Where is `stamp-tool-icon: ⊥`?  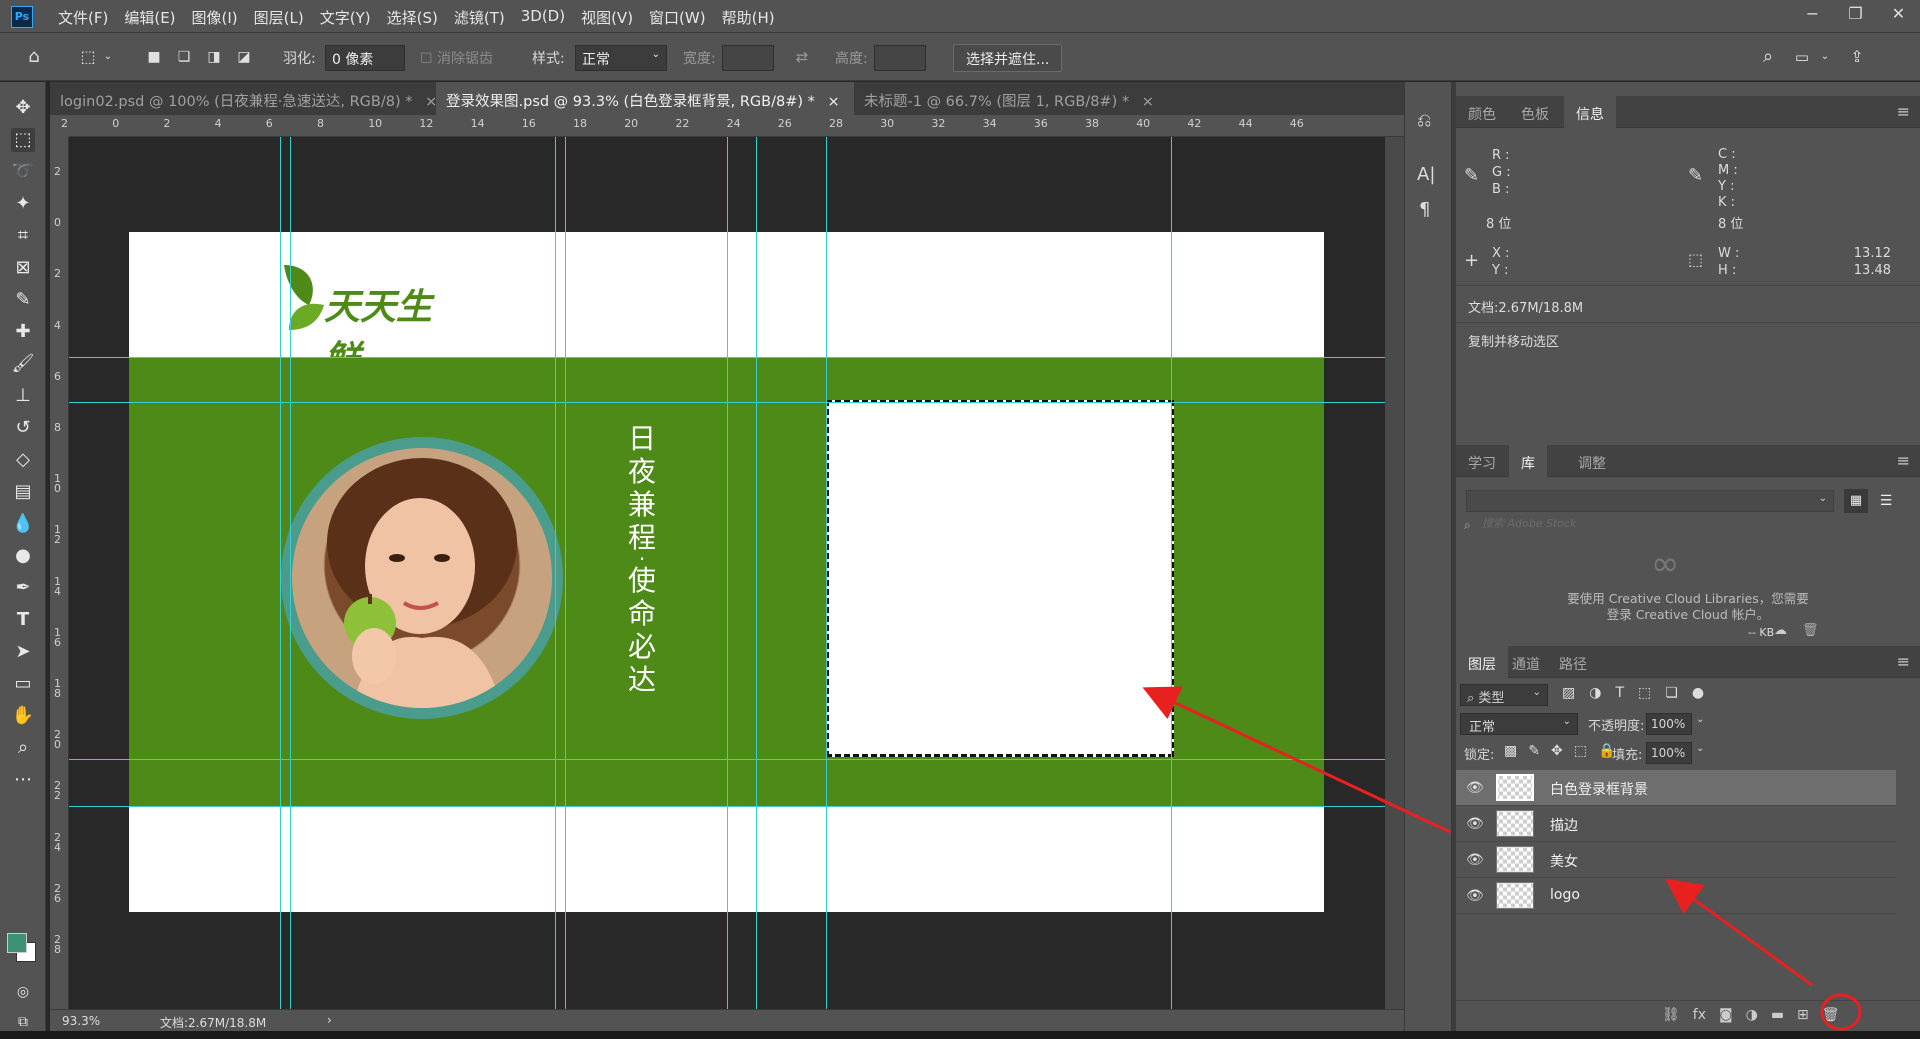 stamp-tool-icon: ⊥ is located at coordinates (23, 396).